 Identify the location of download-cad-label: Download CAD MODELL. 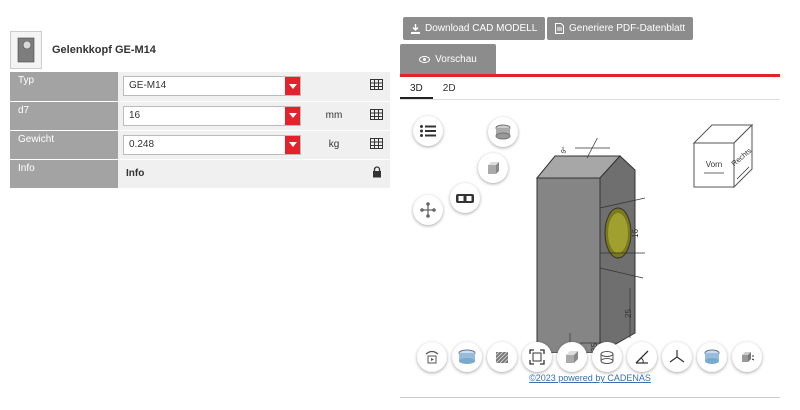
(481, 28).